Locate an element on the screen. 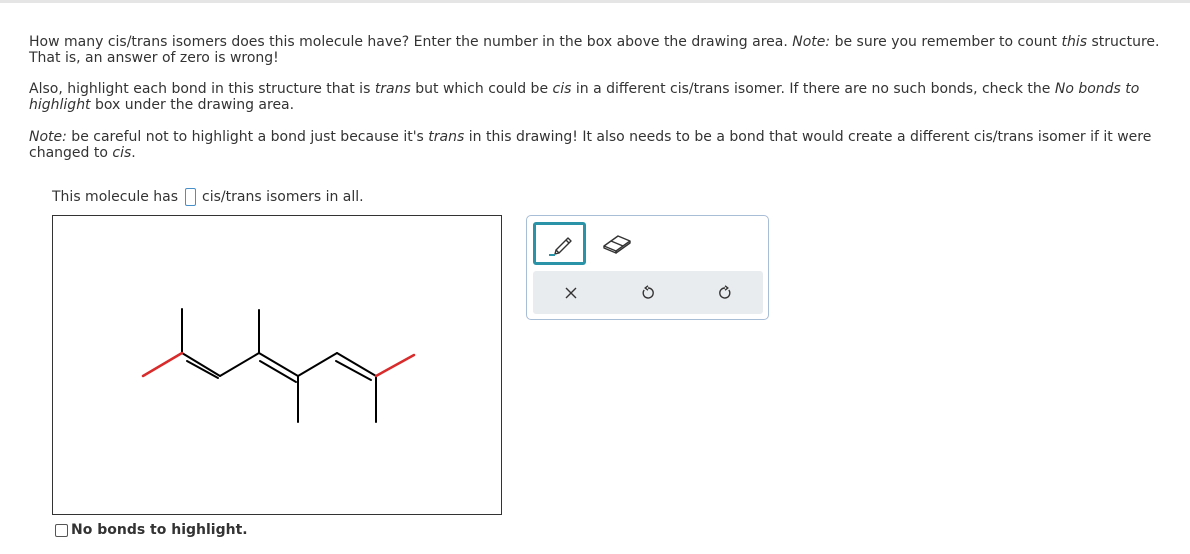 This screenshot has width=1190, height=554. c3-c4-bond is located at coordinates (239, 364).